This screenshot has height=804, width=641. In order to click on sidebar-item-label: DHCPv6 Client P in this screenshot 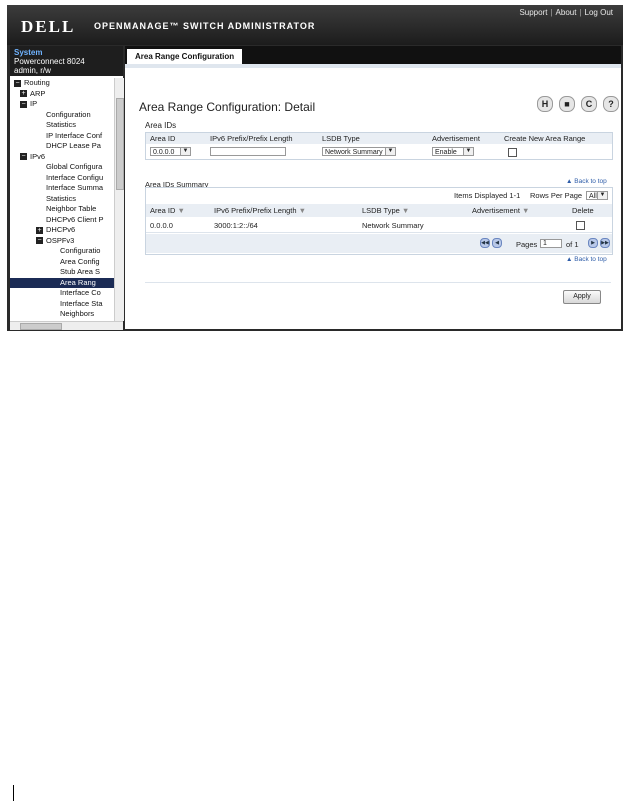, I will do `click(75, 219)`.